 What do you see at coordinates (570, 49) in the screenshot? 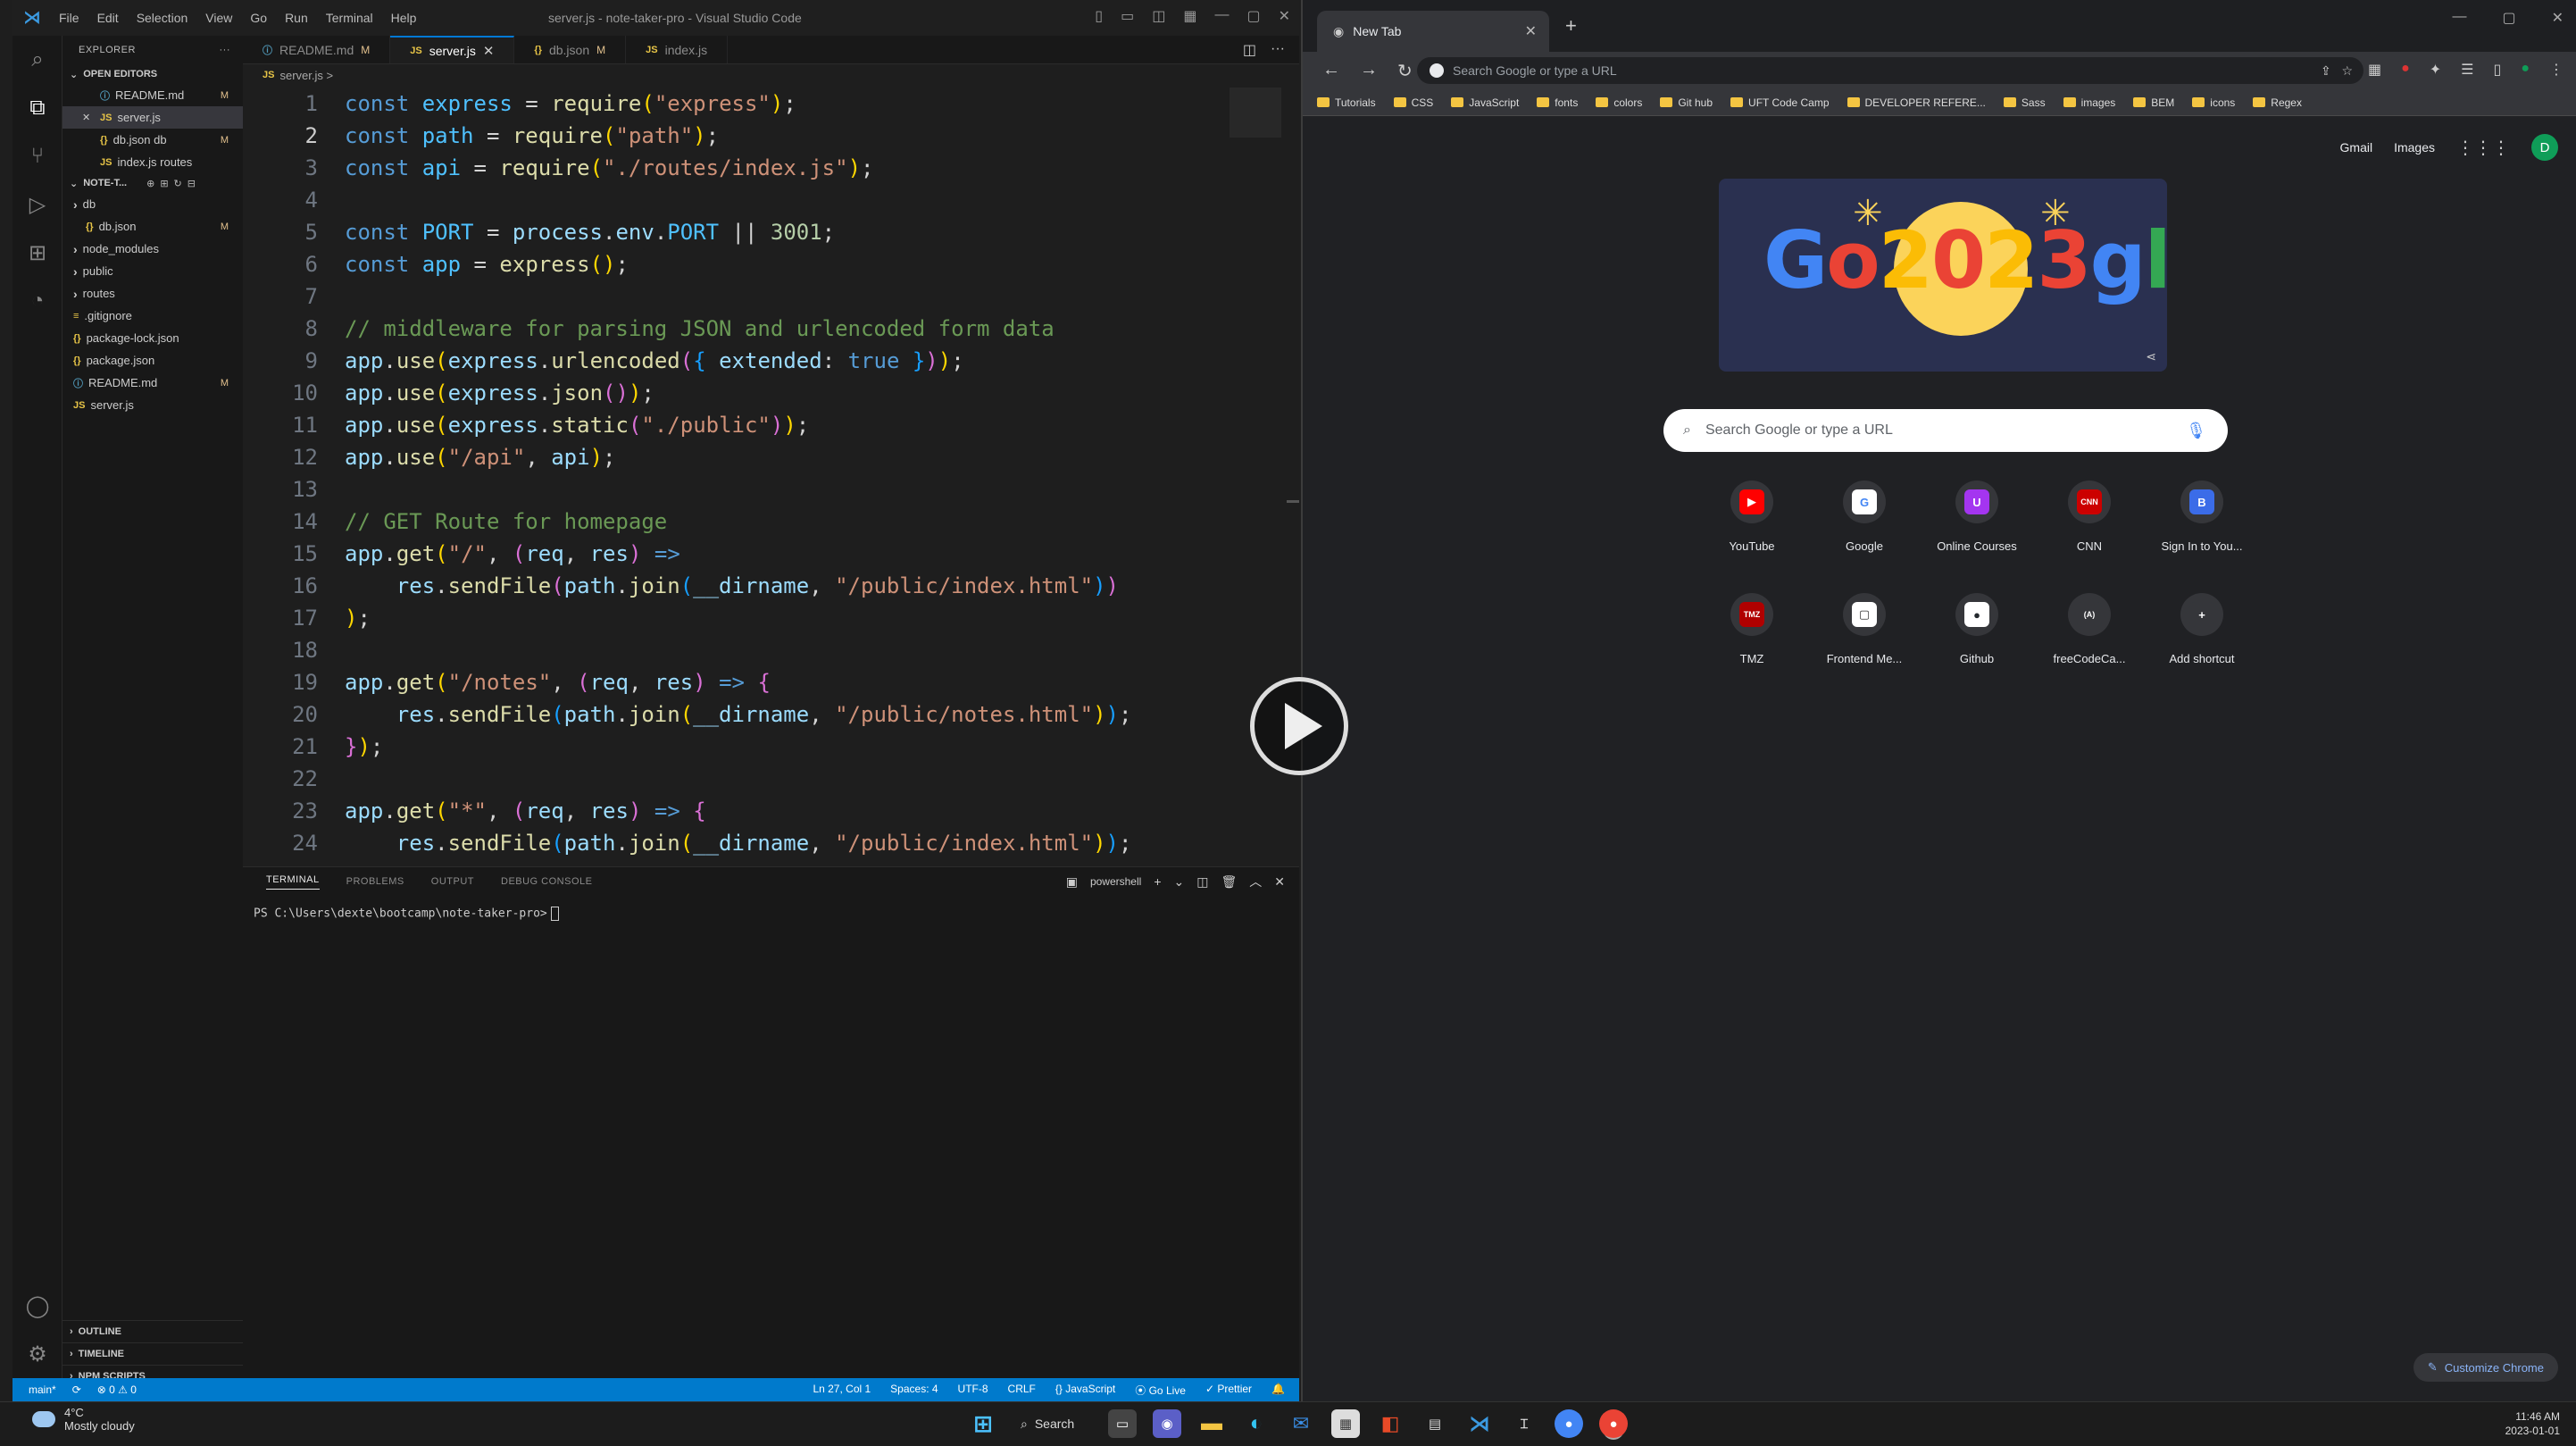
I see `editor-tab-db-json: {} db.json M` at bounding box center [570, 49].